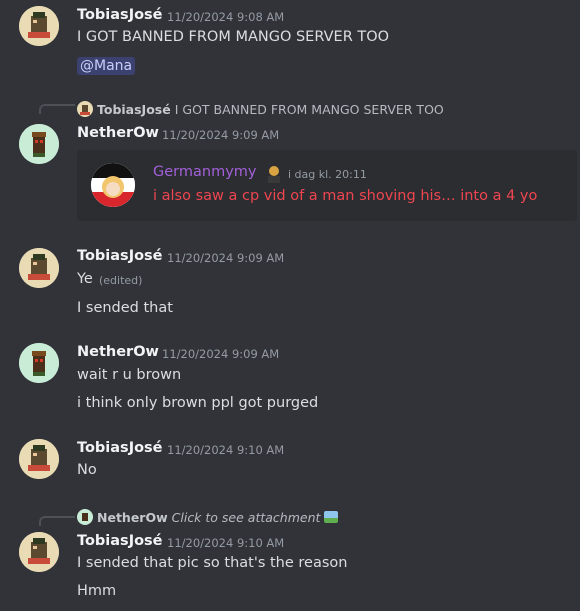  What do you see at coordinates (331, 517) in the screenshot?
I see `image-icon` at bounding box center [331, 517].